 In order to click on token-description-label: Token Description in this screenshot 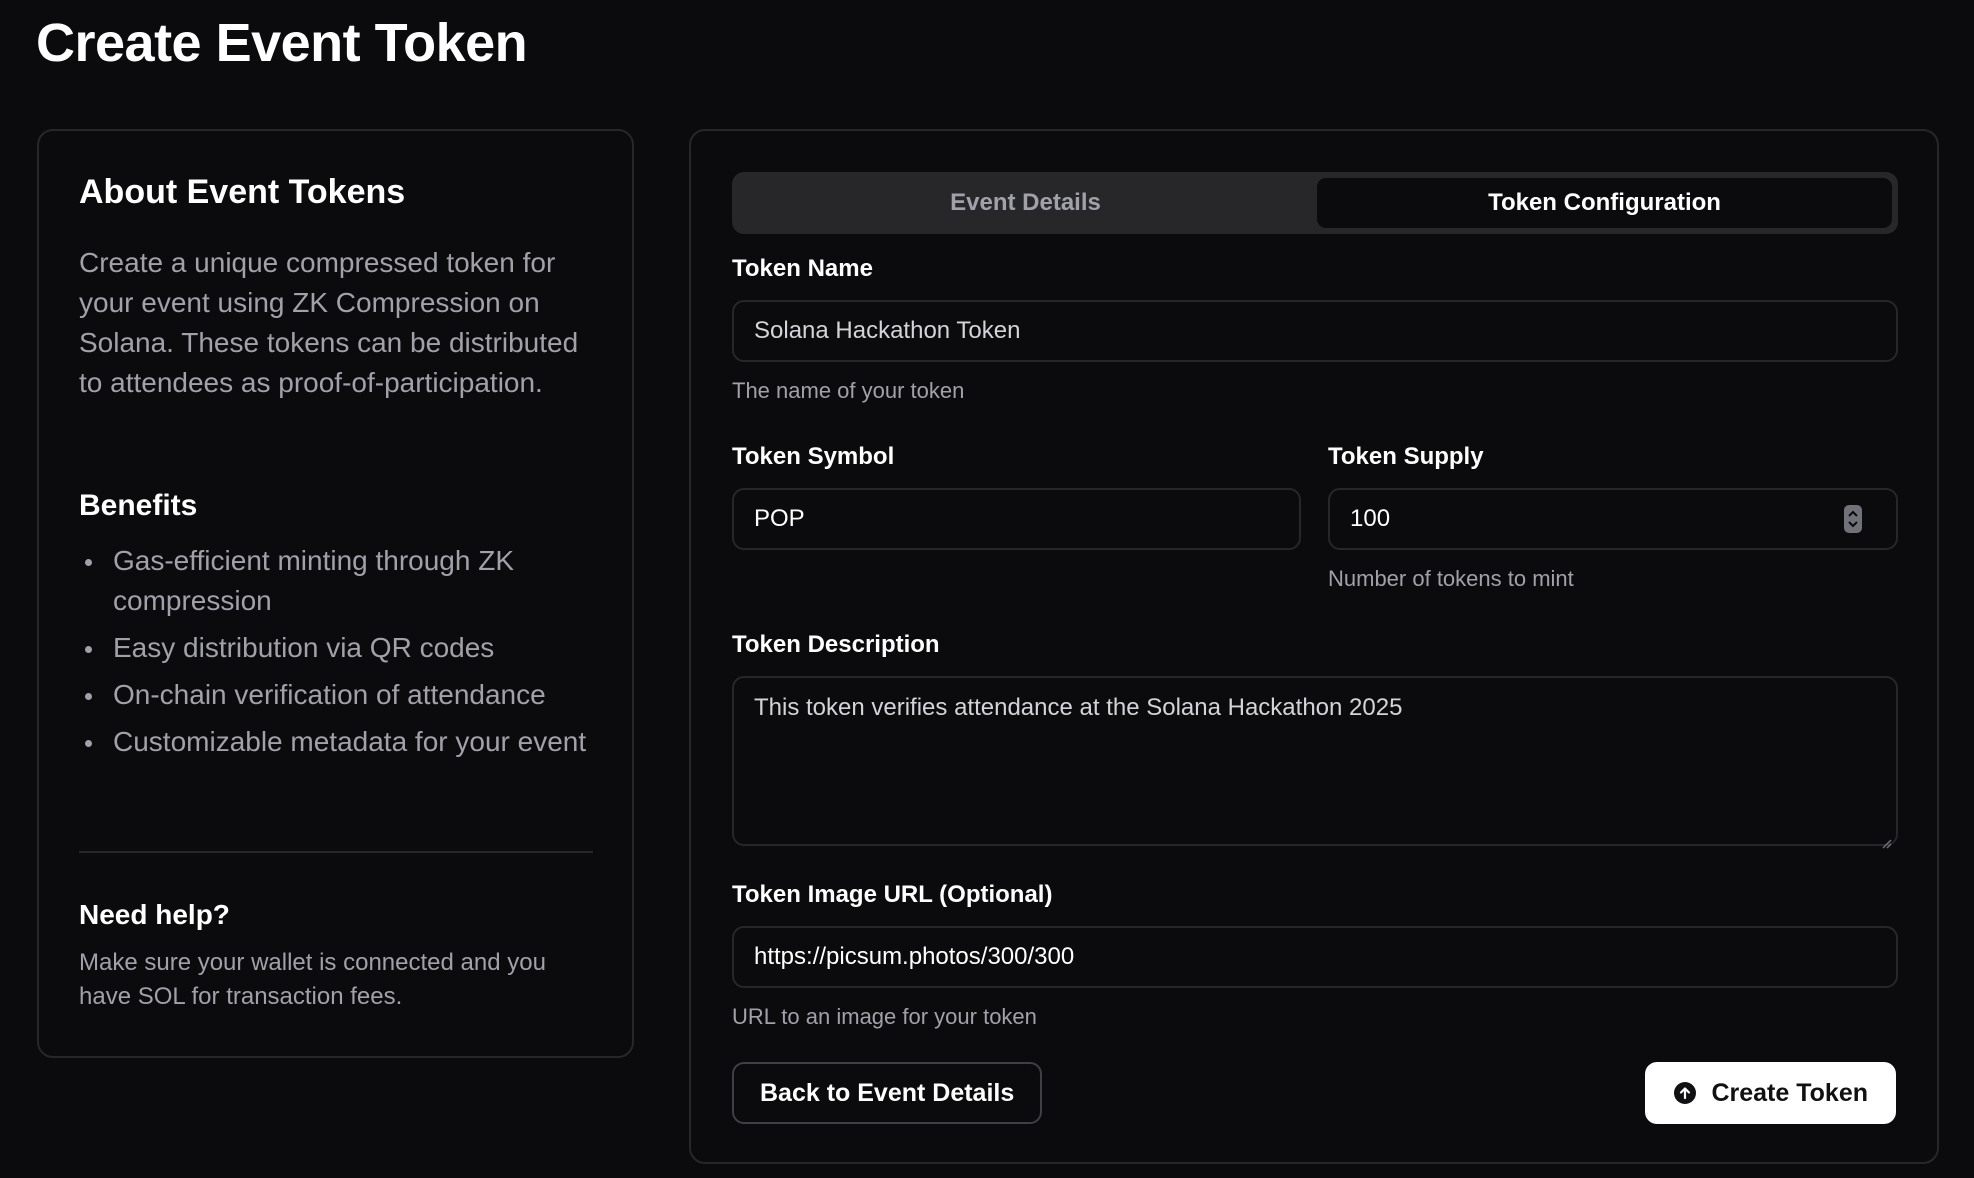, I will do `click(836, 644)`.